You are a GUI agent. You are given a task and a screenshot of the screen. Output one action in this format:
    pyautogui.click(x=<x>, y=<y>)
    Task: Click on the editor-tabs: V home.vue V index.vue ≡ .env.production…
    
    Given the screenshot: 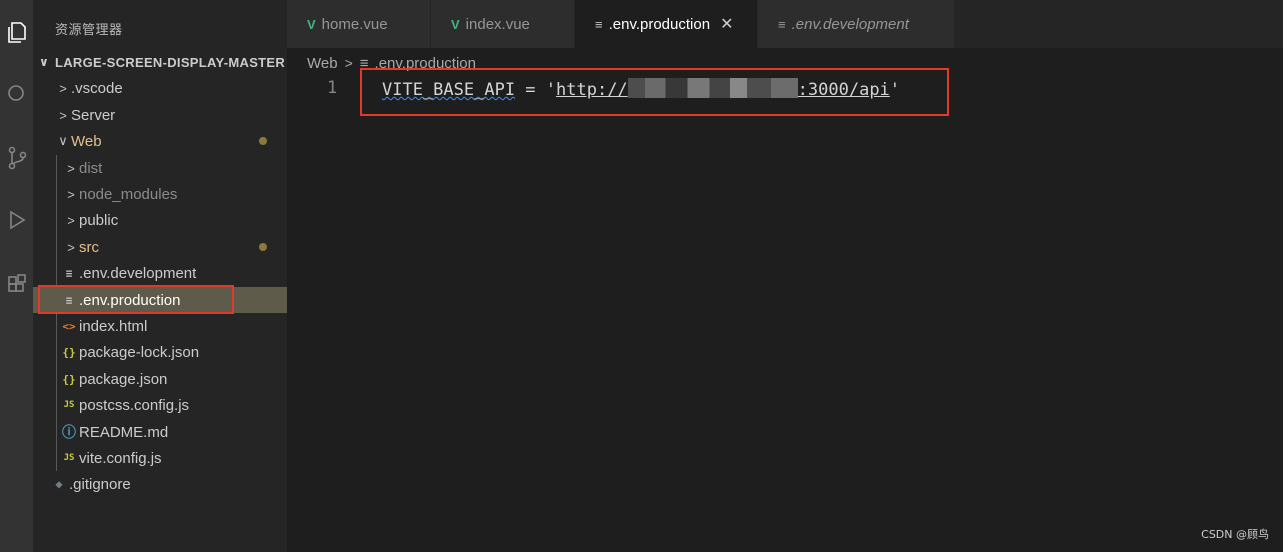 What is the action you would take?
    pyautogui.click(x=785, y=24)
    